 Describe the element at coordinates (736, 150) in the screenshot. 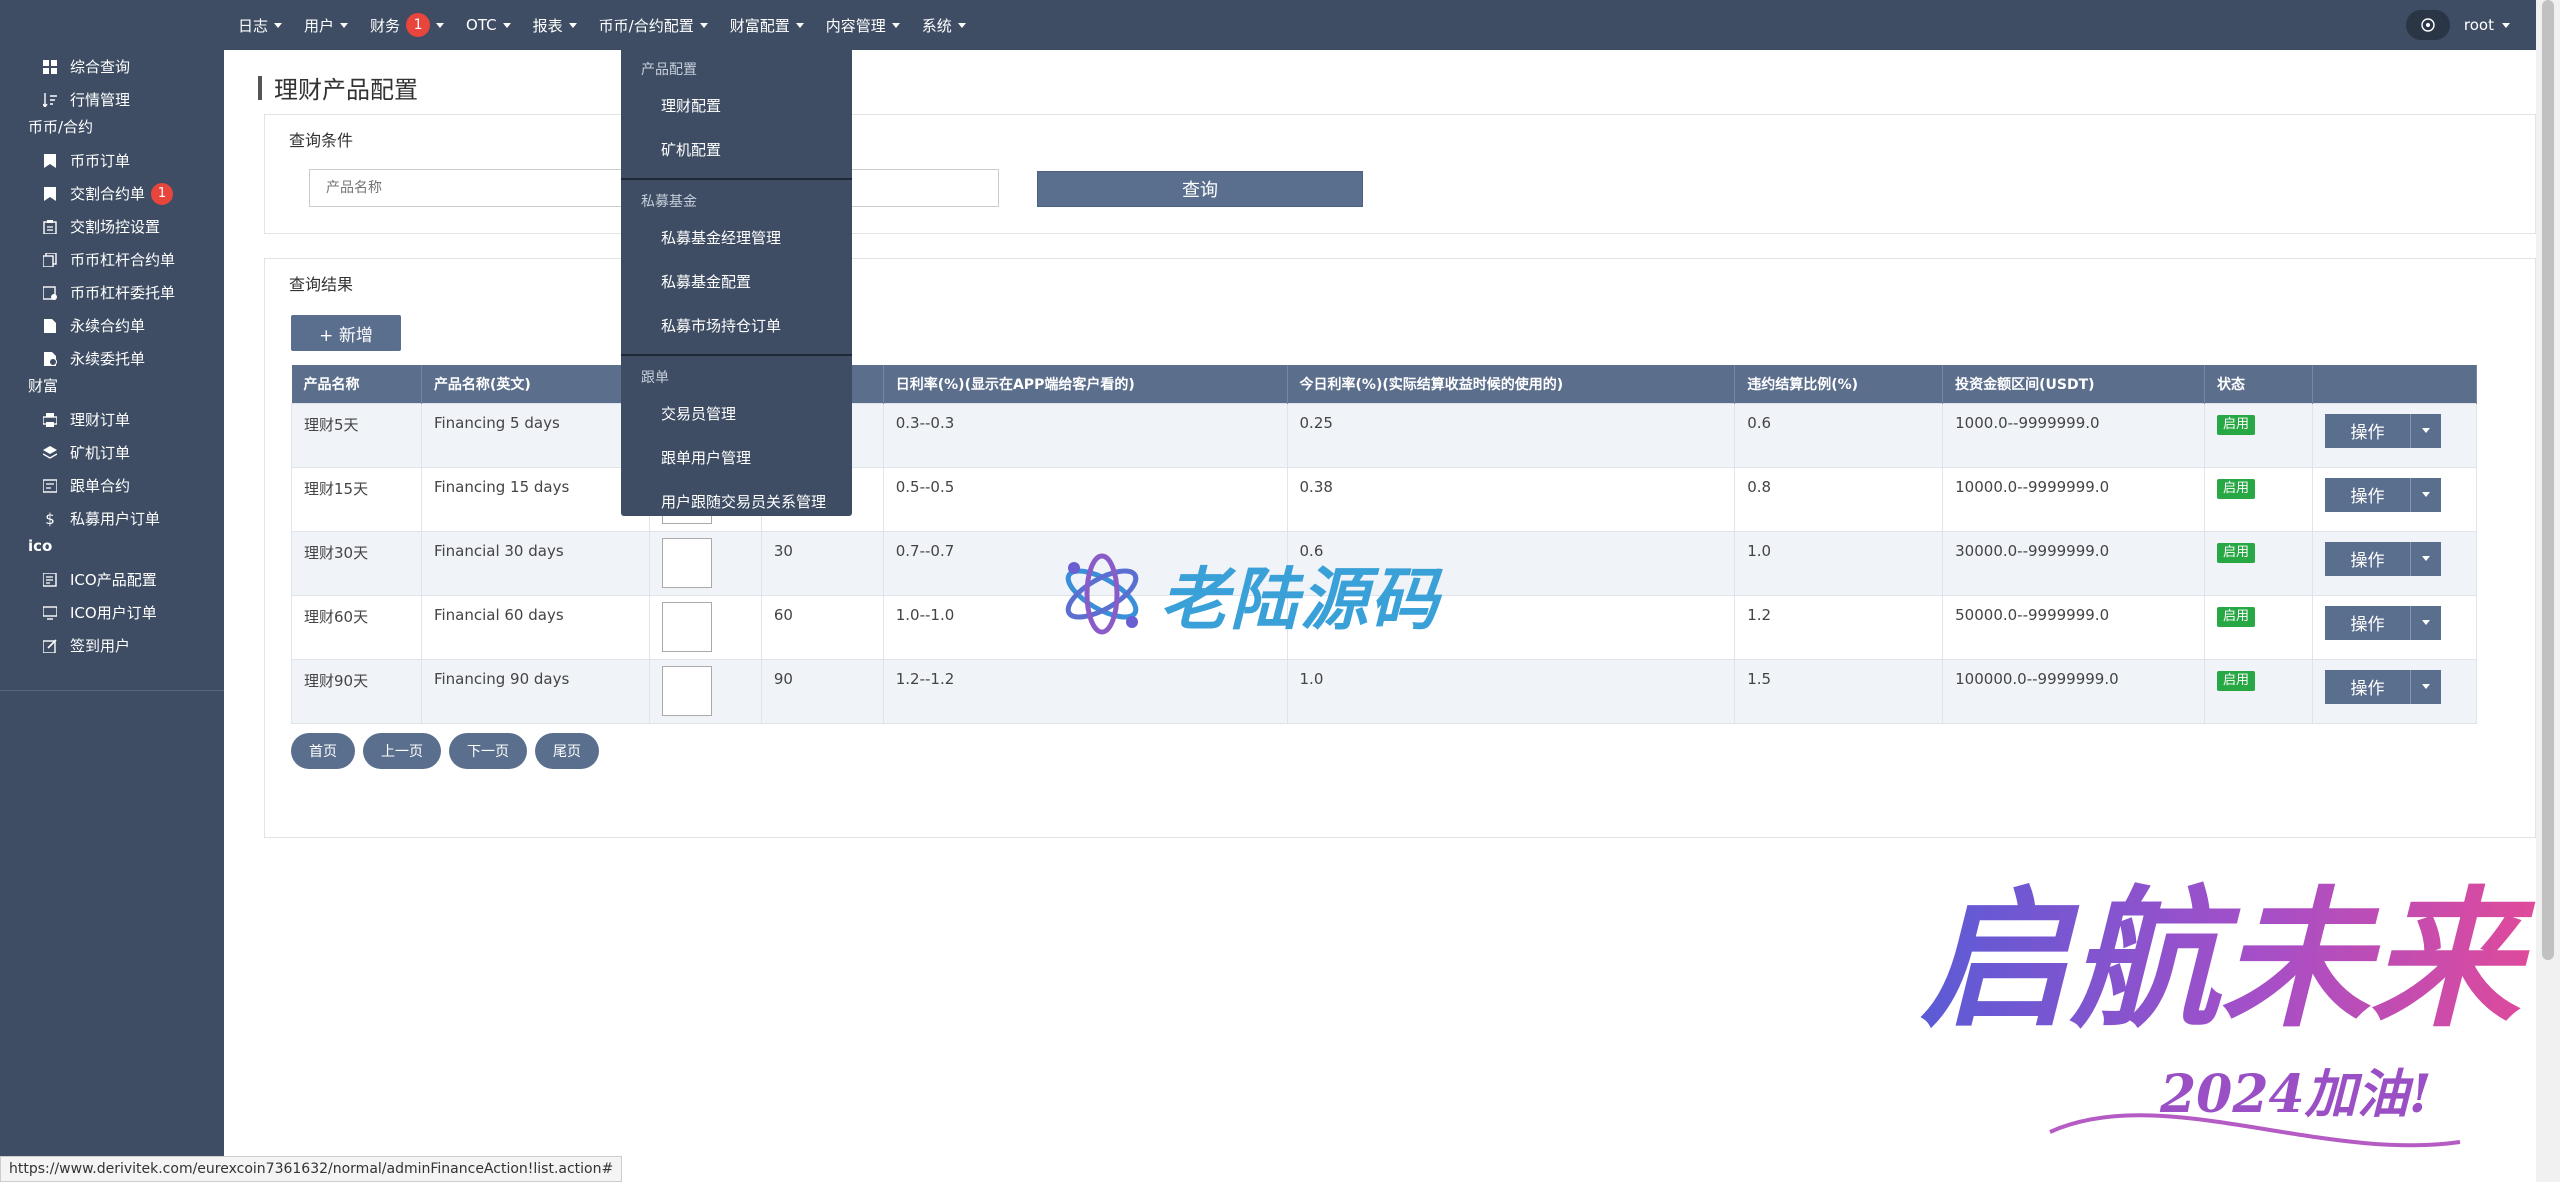

I see `menu-item-miner-config: 矿机配置` at that location.